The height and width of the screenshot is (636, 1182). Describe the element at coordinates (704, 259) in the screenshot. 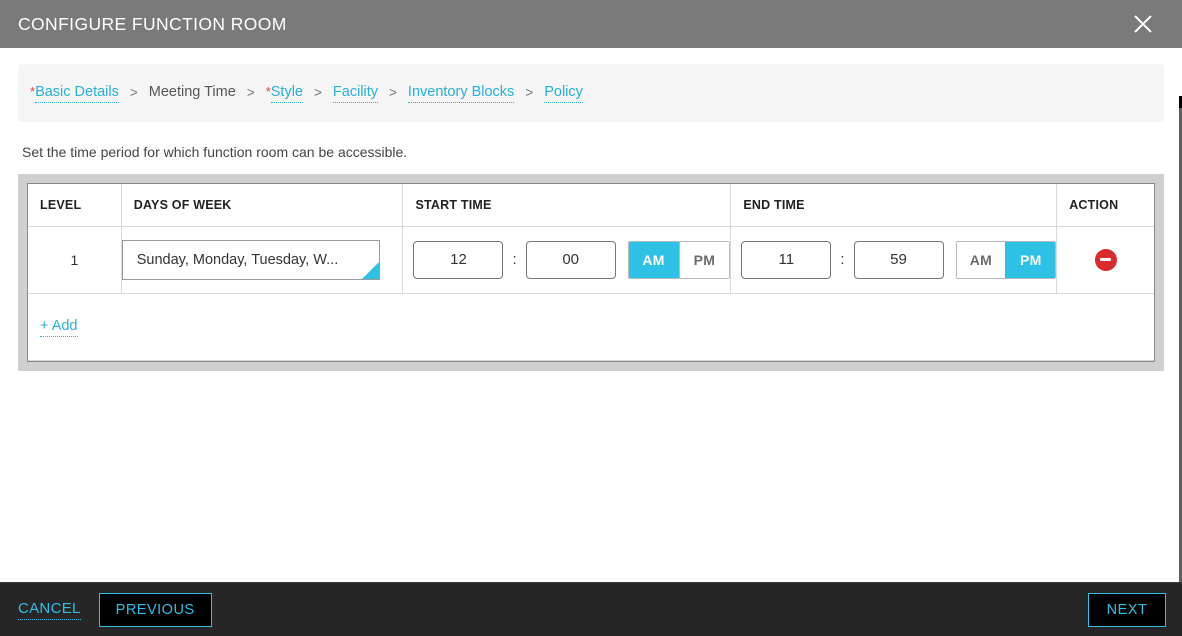

I see `start-meridiem-pm: PM` at that location.